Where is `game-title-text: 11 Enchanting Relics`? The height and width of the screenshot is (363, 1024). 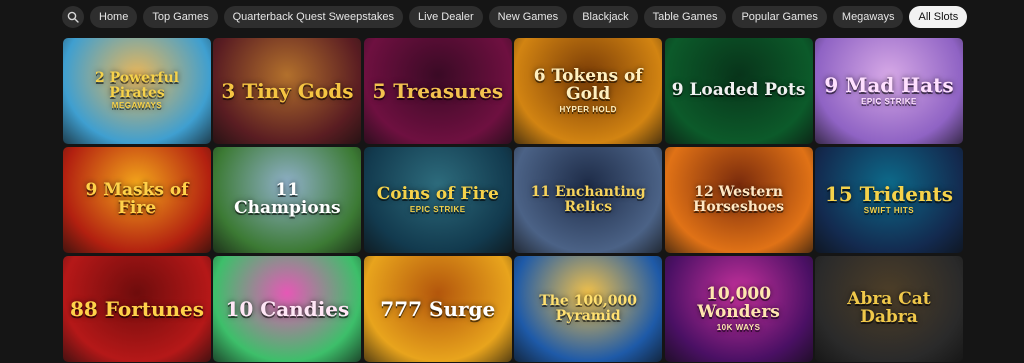
game-title-text: 11 Enchanting Relics is located at coordinates (588, 199).